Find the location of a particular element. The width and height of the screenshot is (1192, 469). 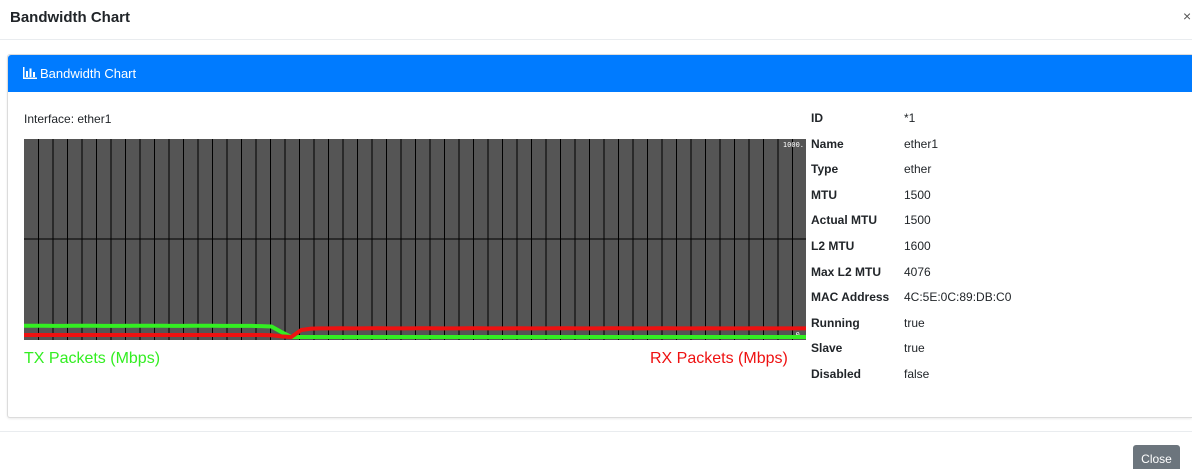

info-row: Running true is located at coordinates (961, 324).